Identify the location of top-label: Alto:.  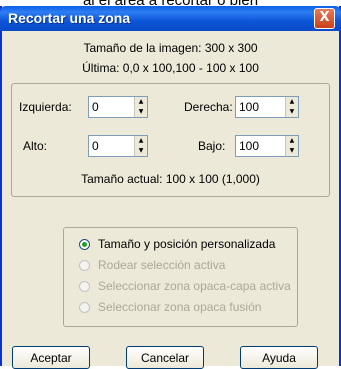
(35, 146).